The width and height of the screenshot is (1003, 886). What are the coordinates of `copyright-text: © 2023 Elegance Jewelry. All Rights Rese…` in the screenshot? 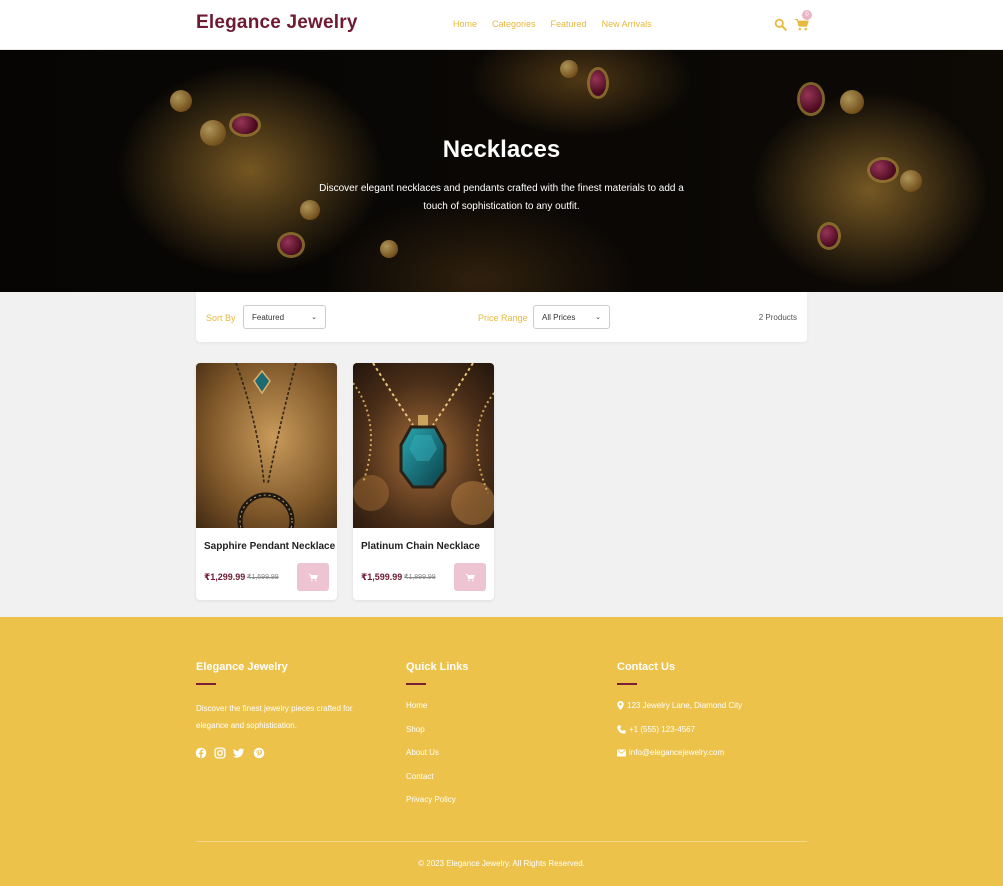 It's located at (501, 863).